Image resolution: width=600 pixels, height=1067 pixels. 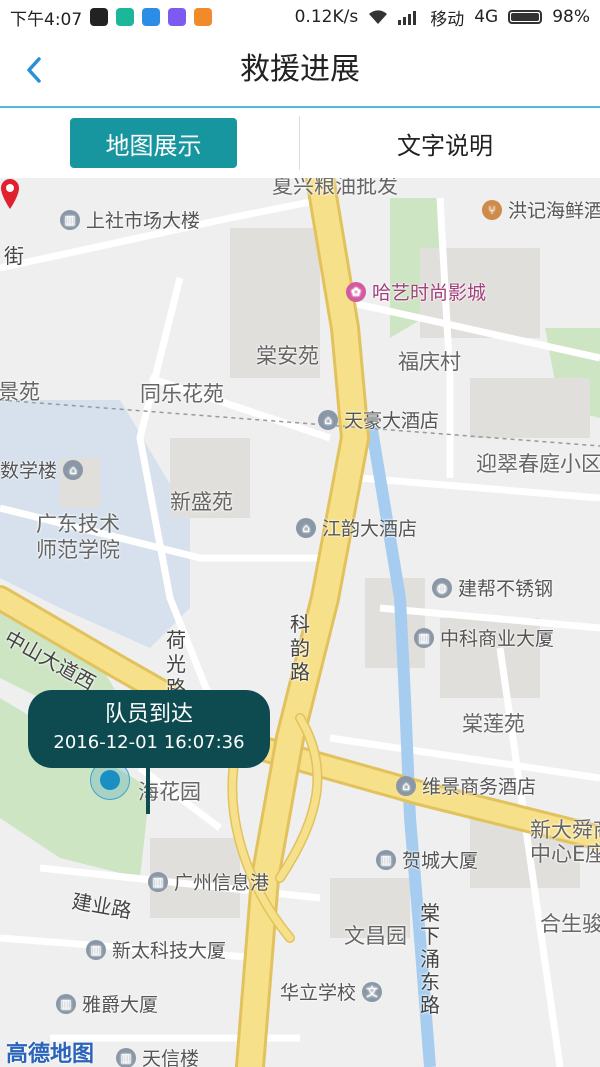 I want to click on battery-icon, so click(x=525, y=17).